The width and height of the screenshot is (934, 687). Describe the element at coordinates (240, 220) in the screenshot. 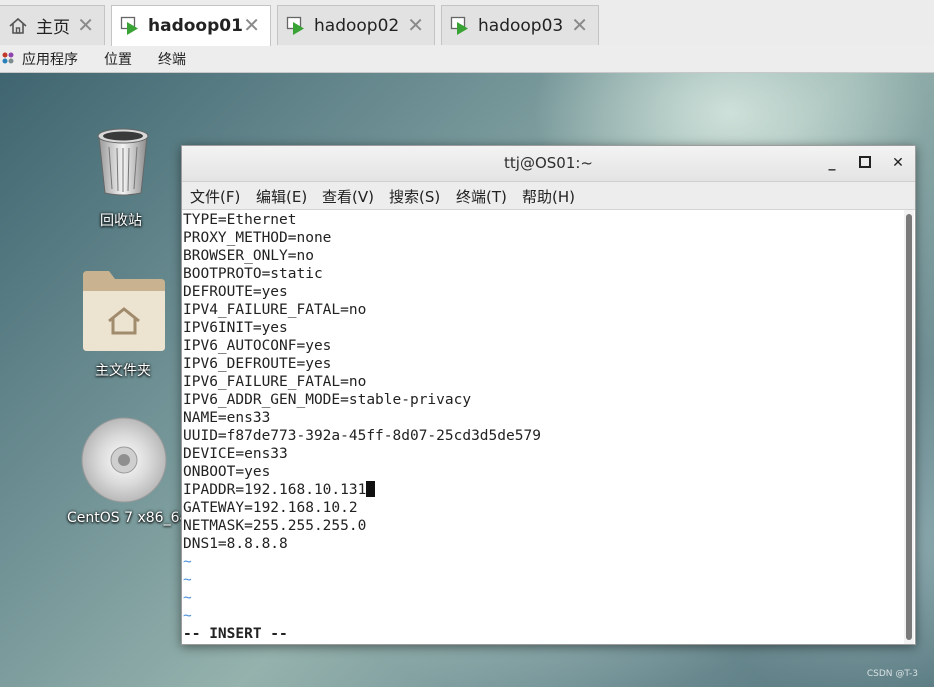

I see `terminal-line: TYPE=Ethernet` at that location.